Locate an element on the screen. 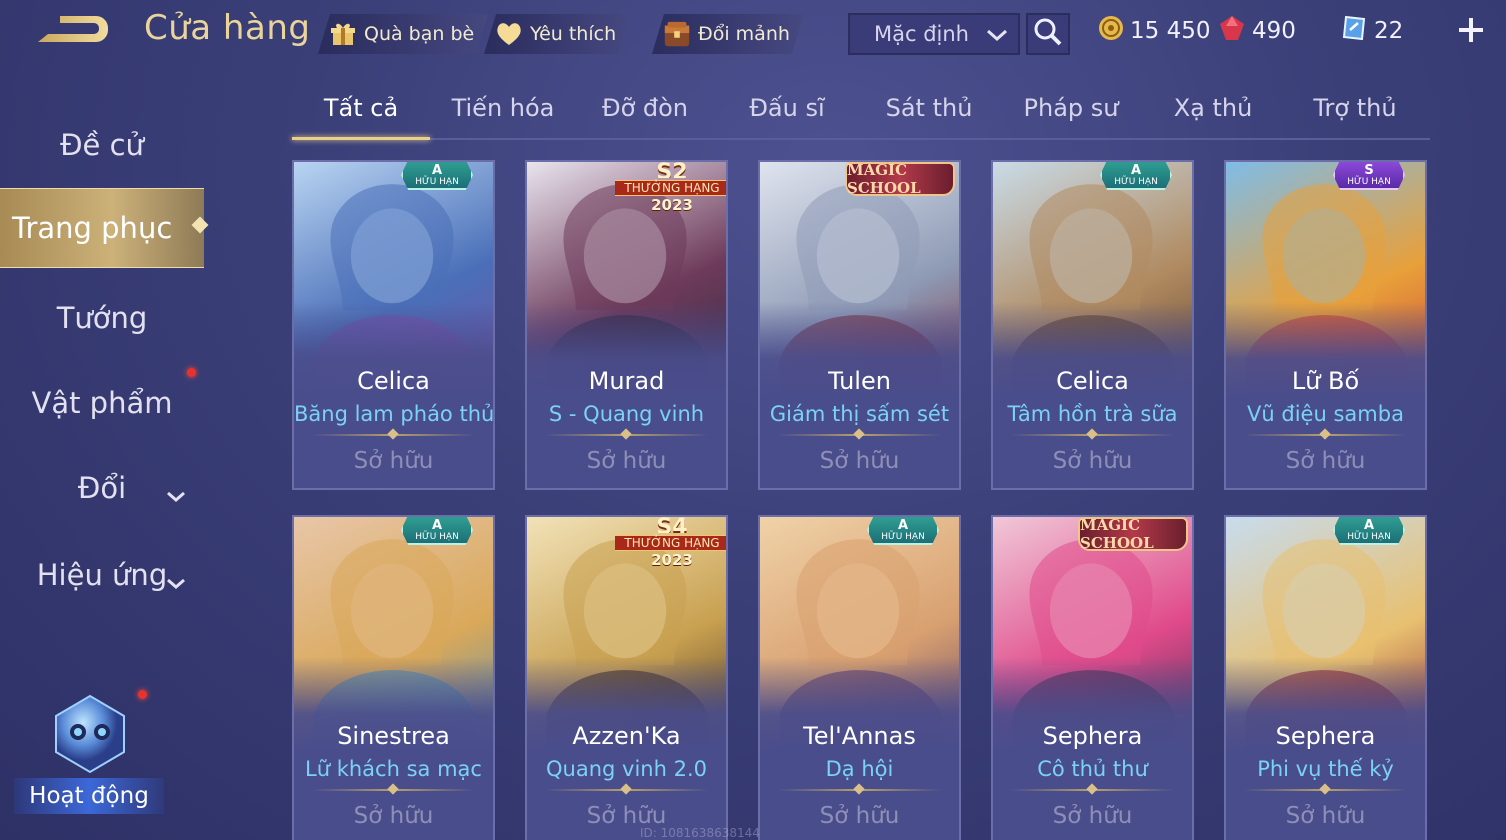  notification-dot is located at coordinates (191, 372).